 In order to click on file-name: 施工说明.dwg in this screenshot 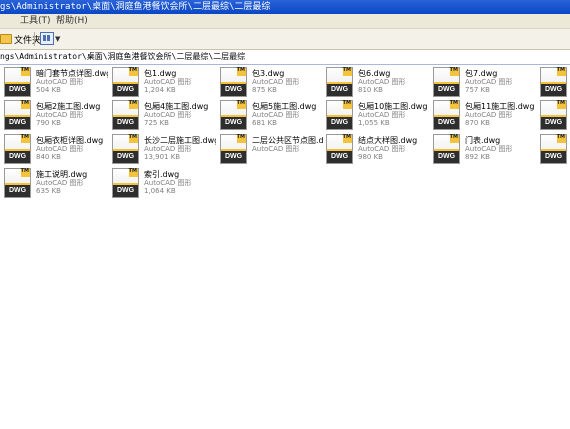, I will do `click(62, 174)`.